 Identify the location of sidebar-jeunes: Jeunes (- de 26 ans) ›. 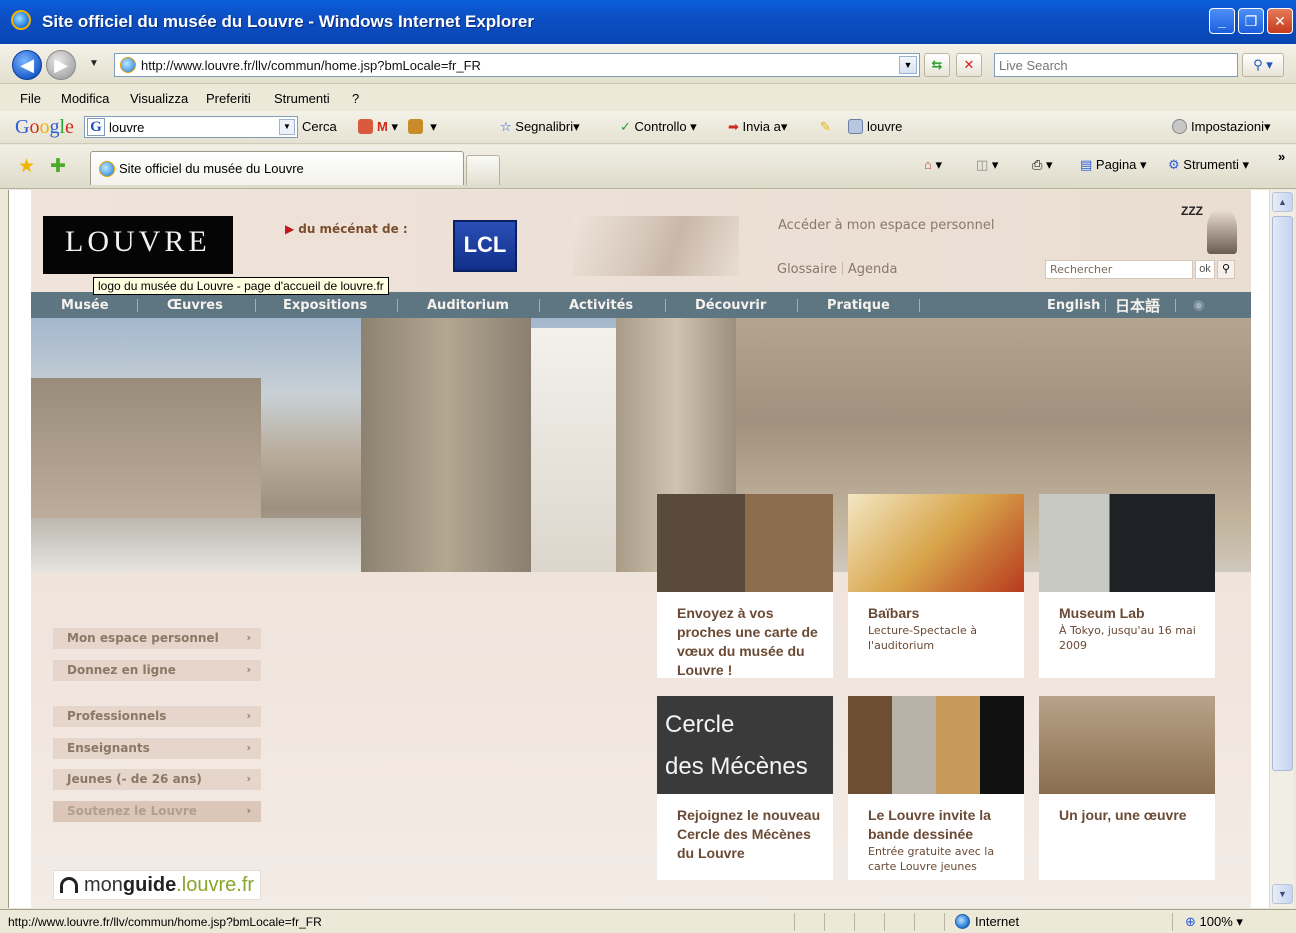
(157, 779).